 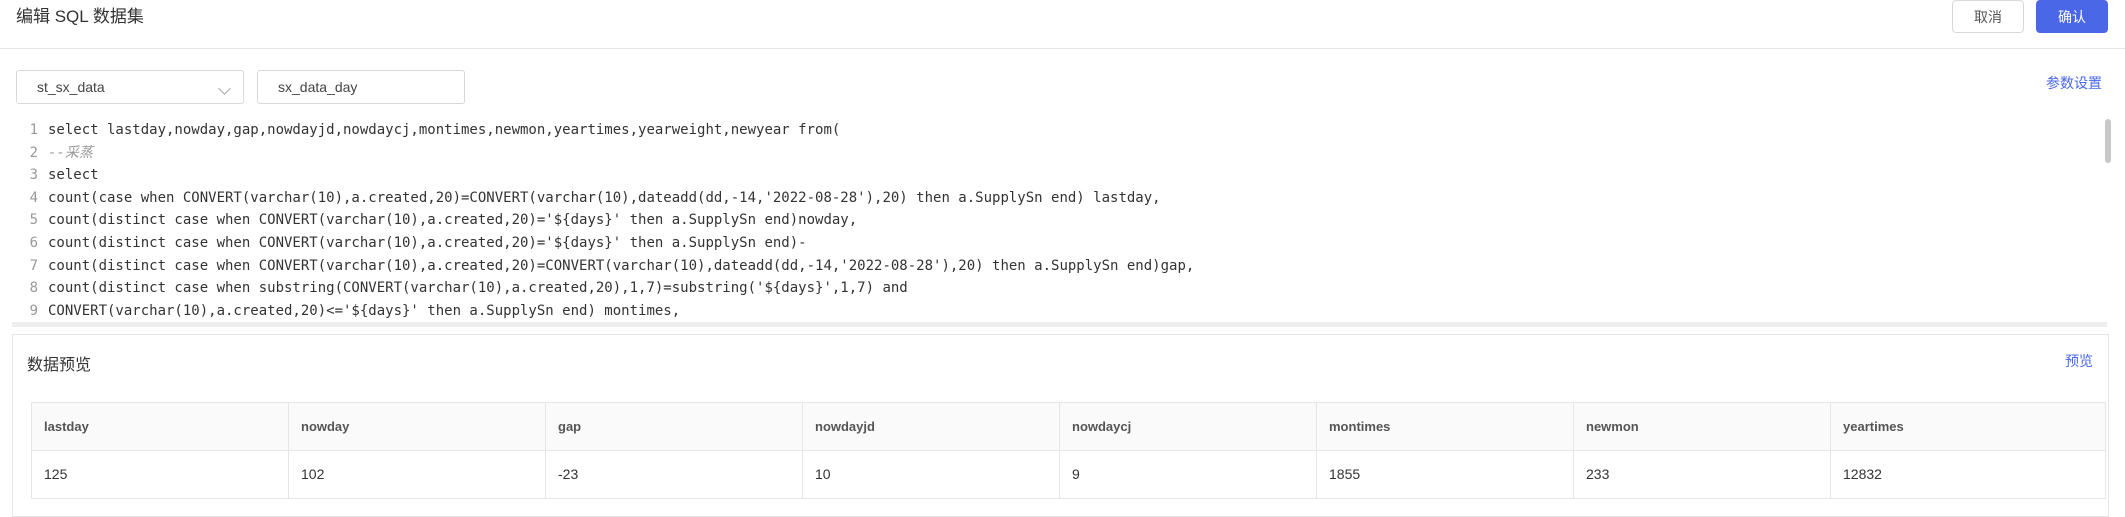 I want to click on datasource-select: st_sx_data, so click(x=130, y=87).